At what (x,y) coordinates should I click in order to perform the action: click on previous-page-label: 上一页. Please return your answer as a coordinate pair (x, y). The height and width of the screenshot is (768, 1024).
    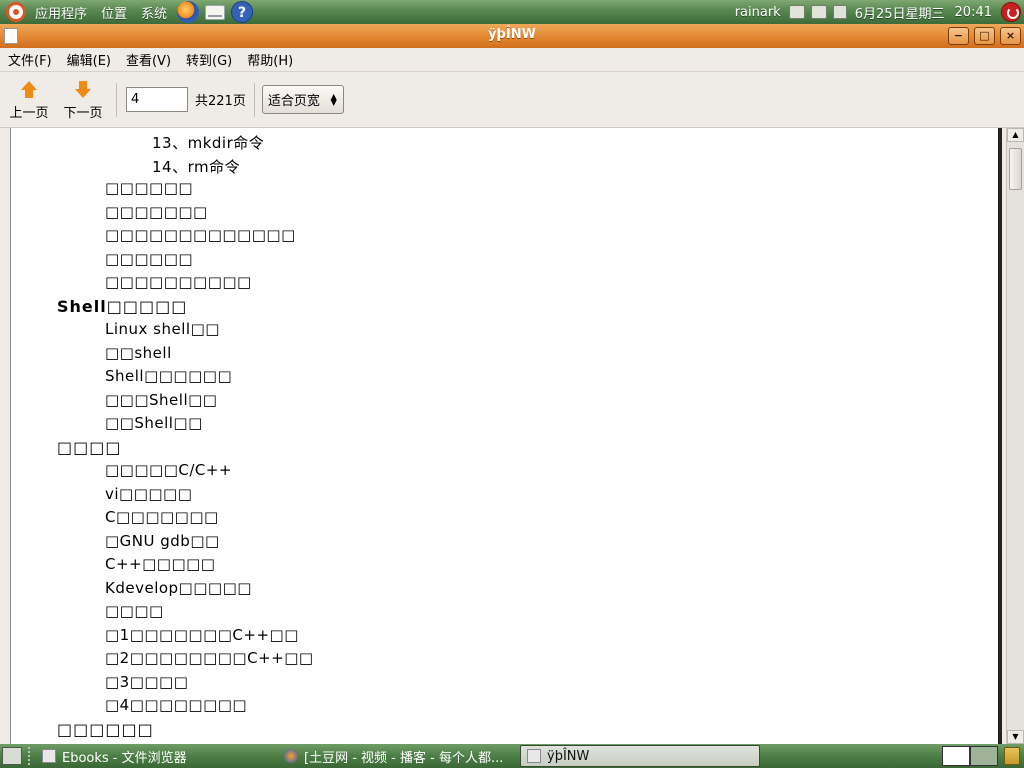
    Looking at the image, I should click on (29, 113).